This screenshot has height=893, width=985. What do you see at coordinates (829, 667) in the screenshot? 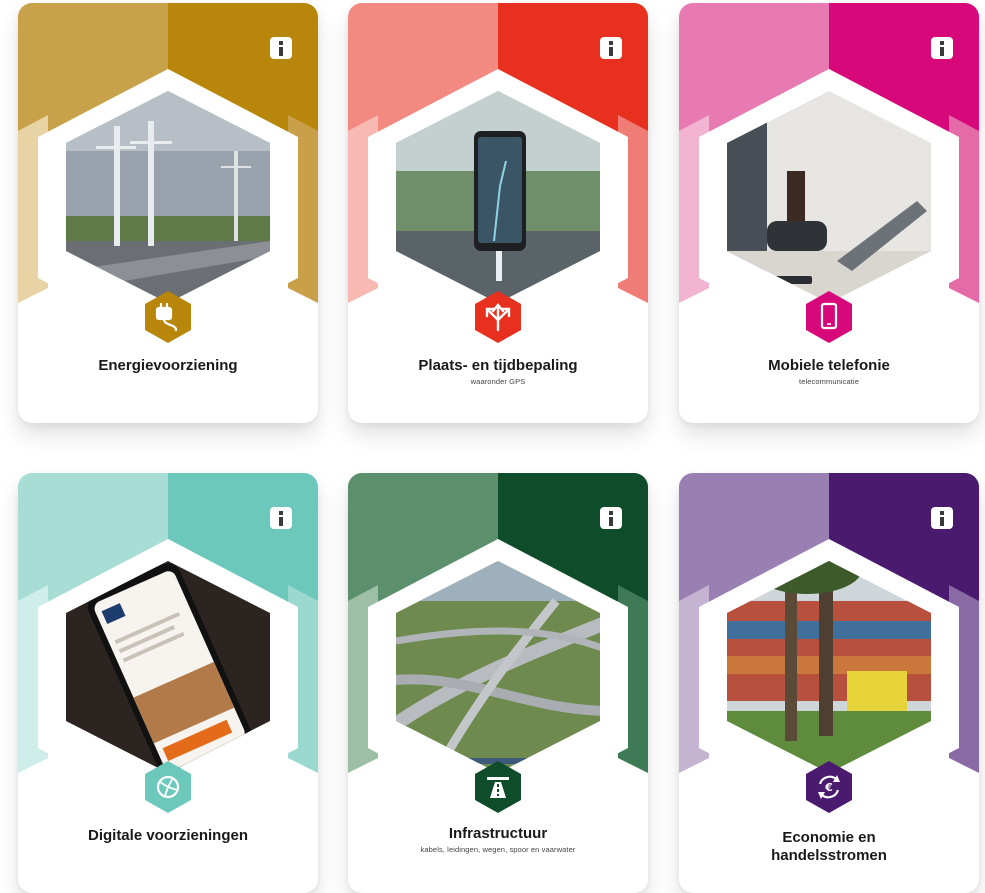
I see `photo-shipping-containers` at bounding box center [829, 667].